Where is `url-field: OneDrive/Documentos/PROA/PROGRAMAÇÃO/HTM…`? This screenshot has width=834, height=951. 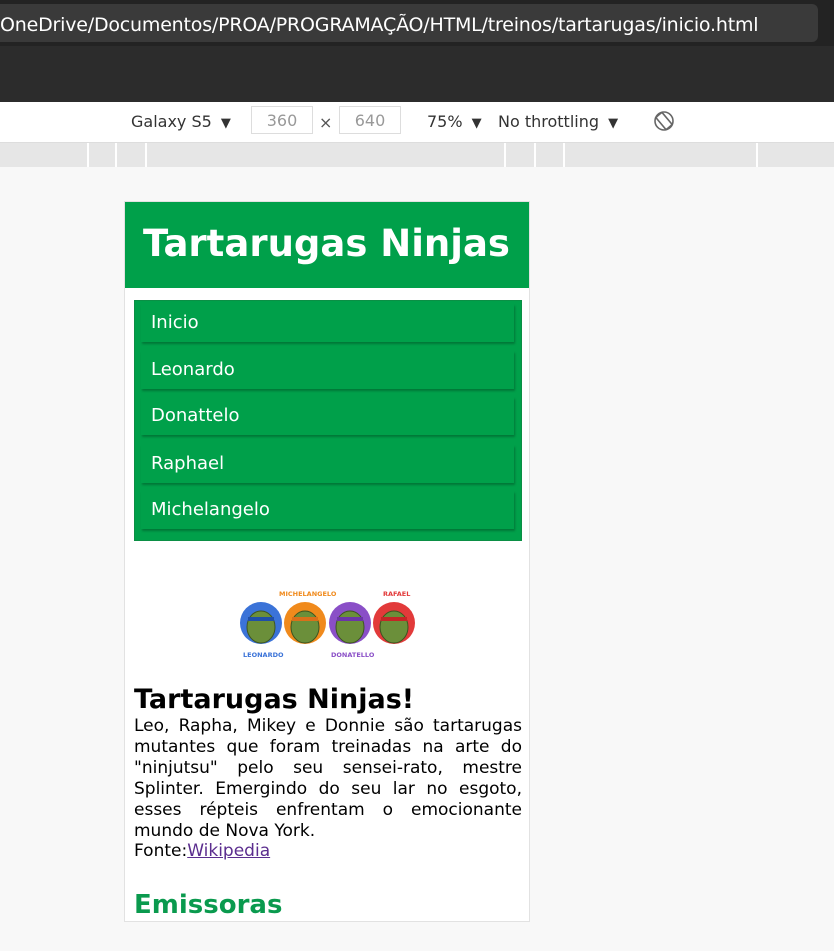 url-field: OneDrive/Documentos/PROA/PROGRAMAÇÃO/HTM… is located at coordinates (409, 23).